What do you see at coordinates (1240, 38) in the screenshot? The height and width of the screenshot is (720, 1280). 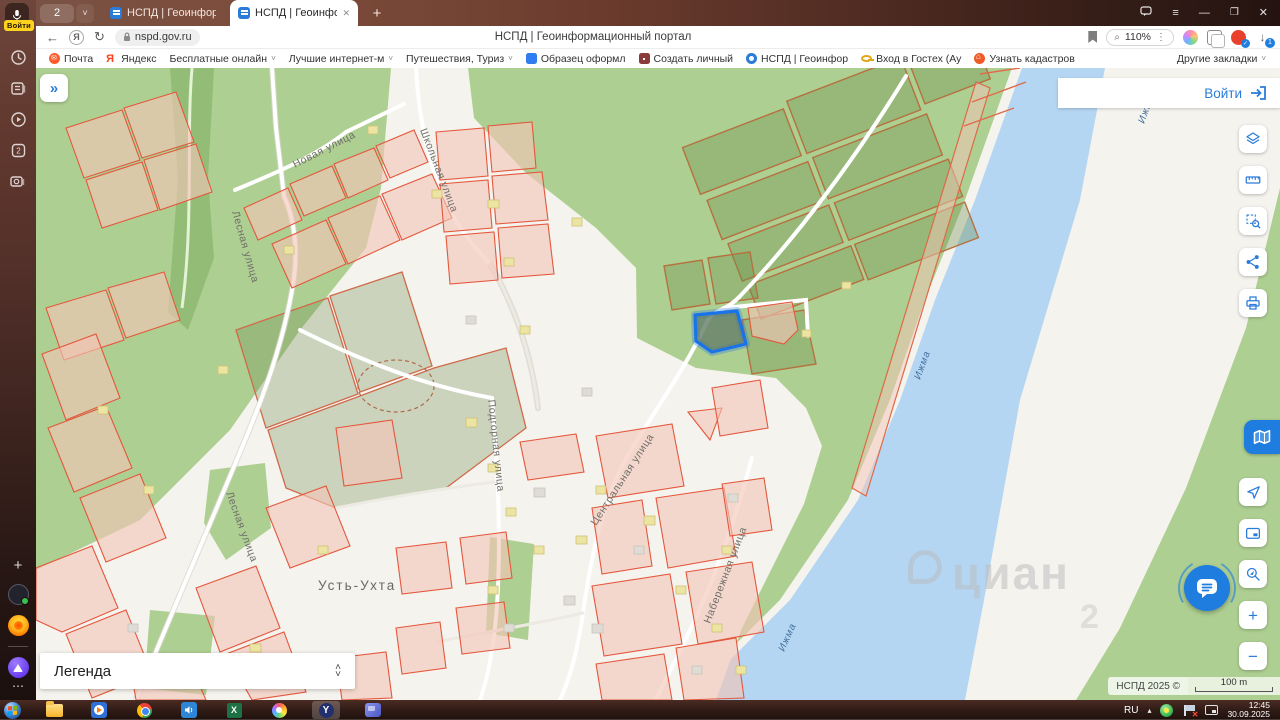 I see `extension-protect-icon` at bounding box center [1240, 38].